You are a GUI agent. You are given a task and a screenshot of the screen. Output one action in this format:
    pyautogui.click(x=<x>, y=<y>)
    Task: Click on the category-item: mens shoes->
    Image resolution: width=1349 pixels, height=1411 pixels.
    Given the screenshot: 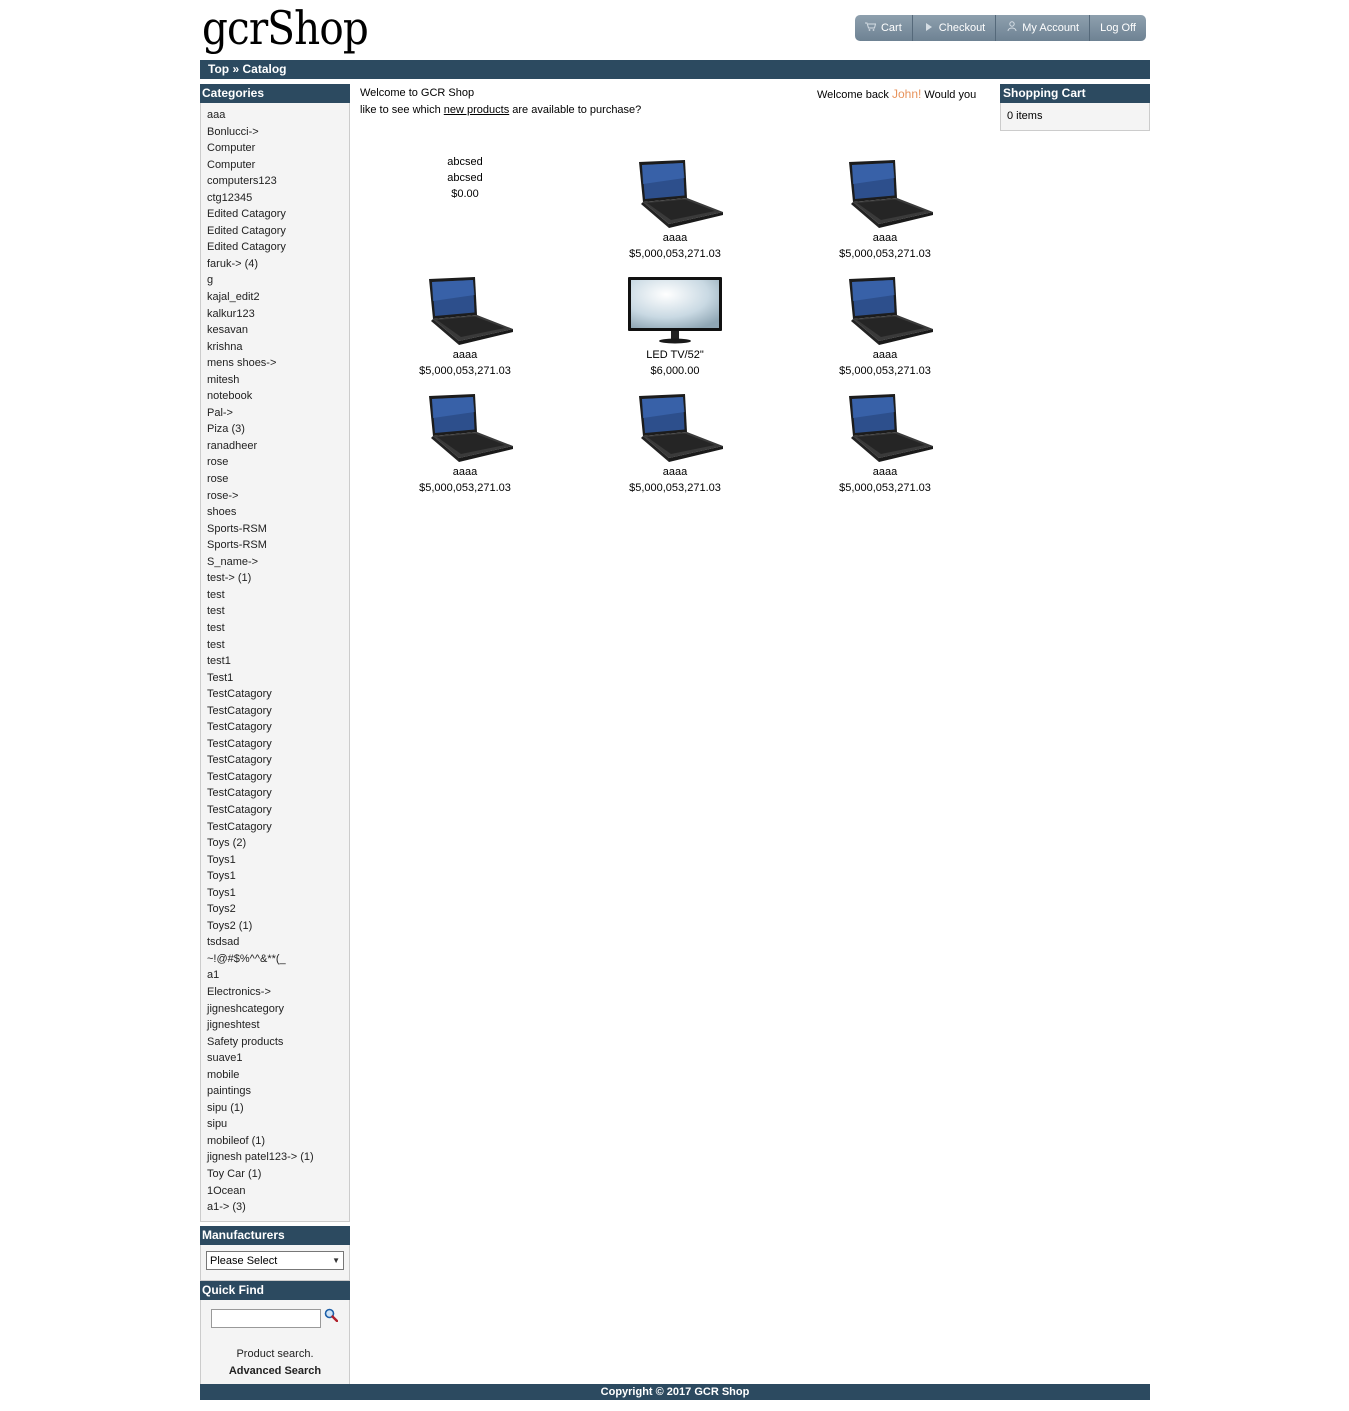 What is the action you would take?
    pyautogui.click(x=278, y=363)
    